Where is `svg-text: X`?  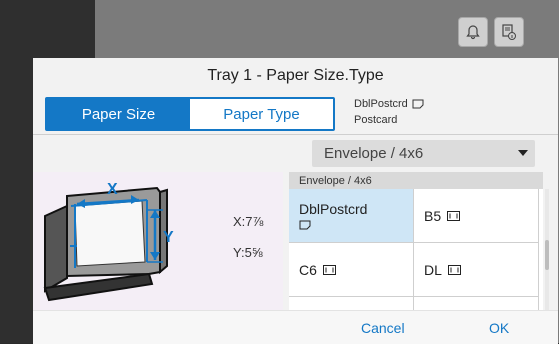
svg-text: X is located at coordinates (112, 189).